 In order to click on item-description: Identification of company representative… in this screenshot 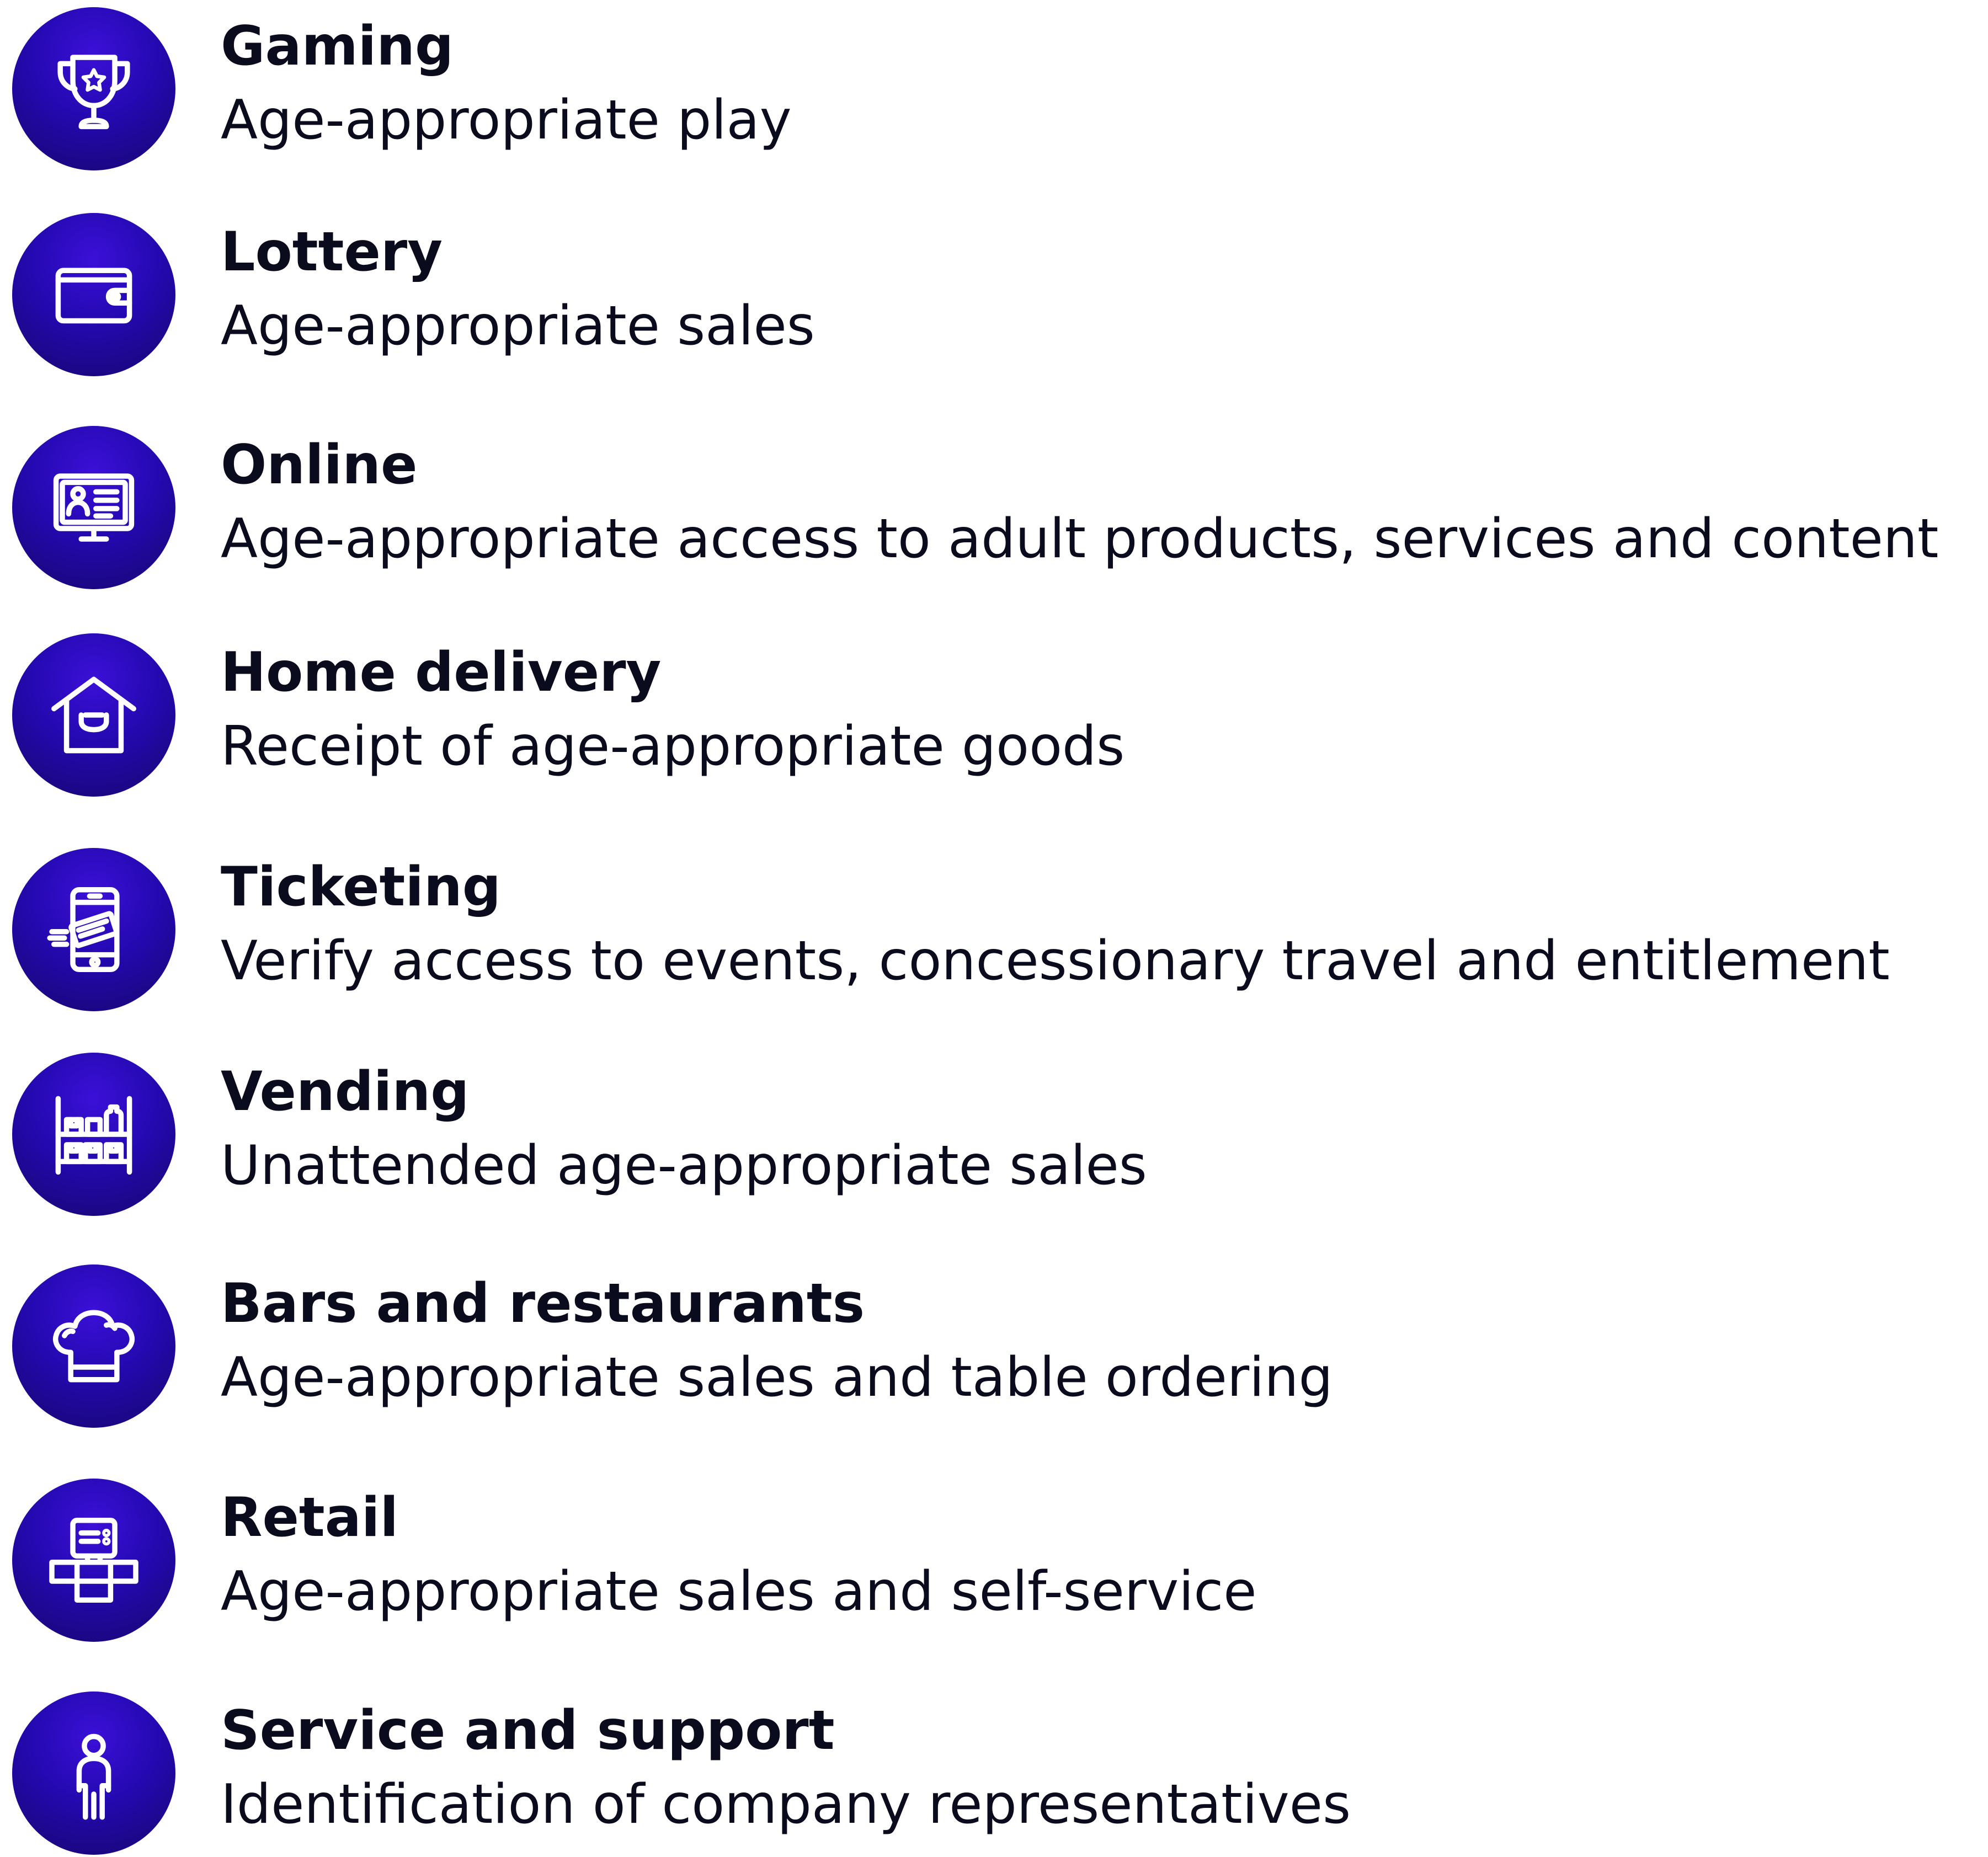, I will do `click(786, 1804)`.